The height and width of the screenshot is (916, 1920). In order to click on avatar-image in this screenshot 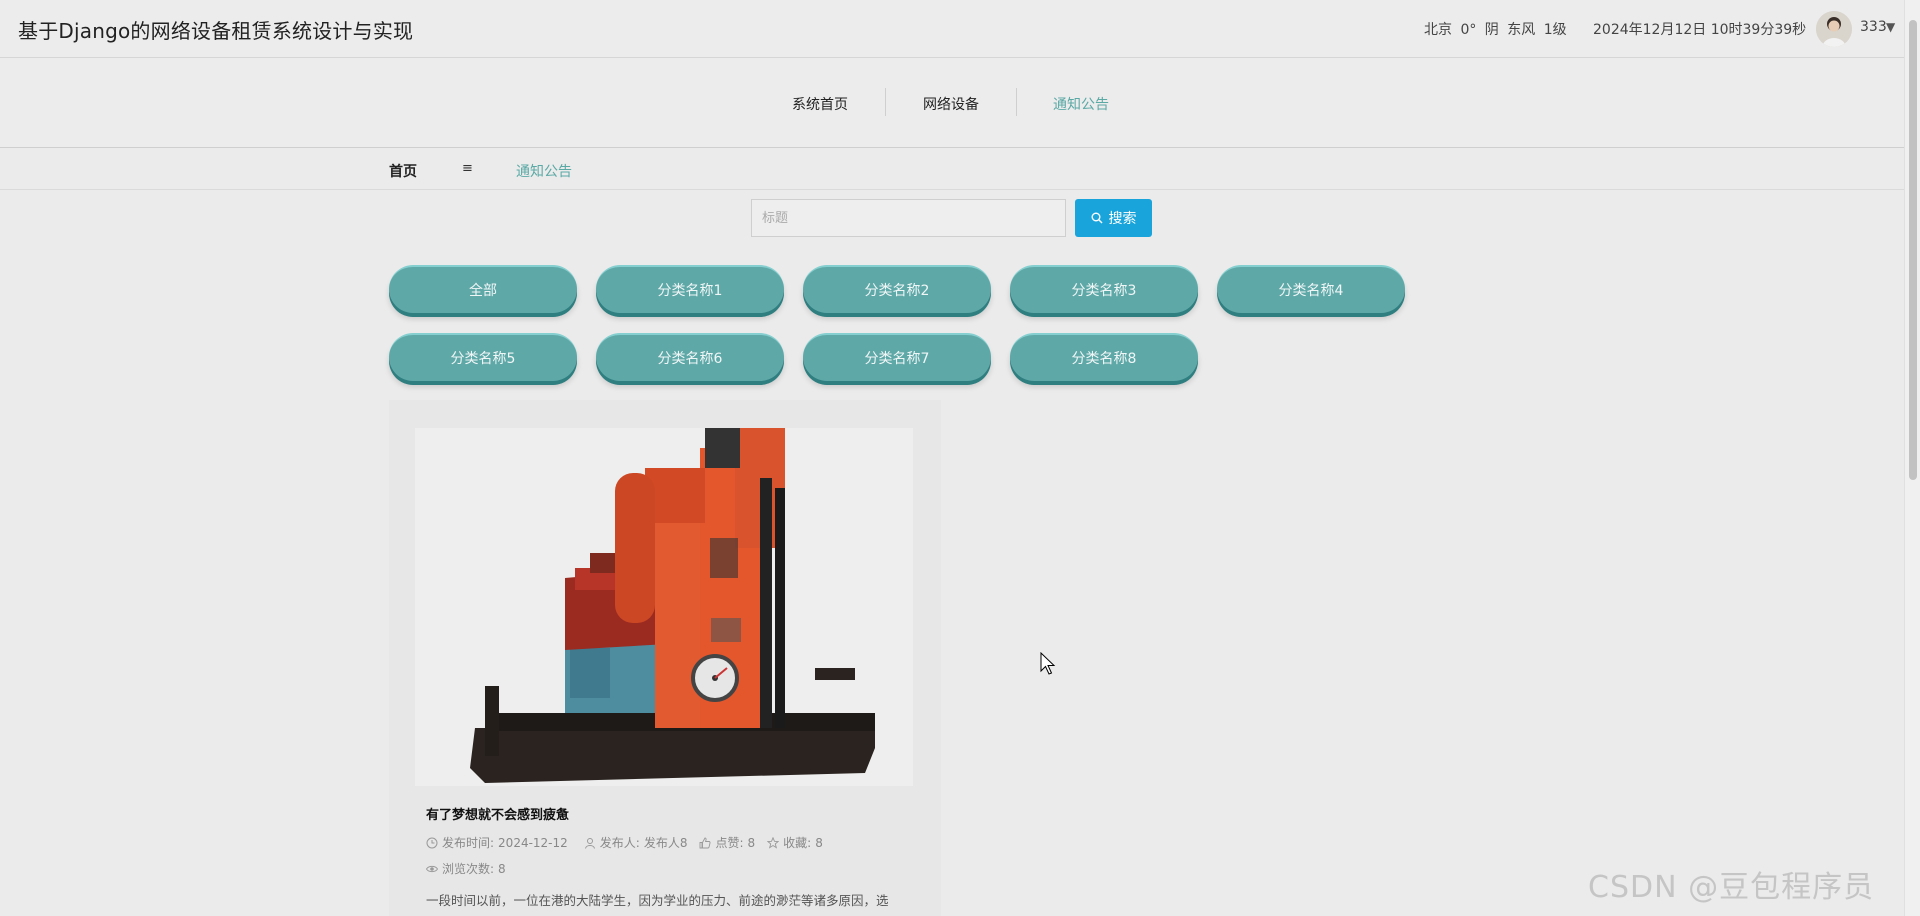, I will do `click(1834, 29)`.